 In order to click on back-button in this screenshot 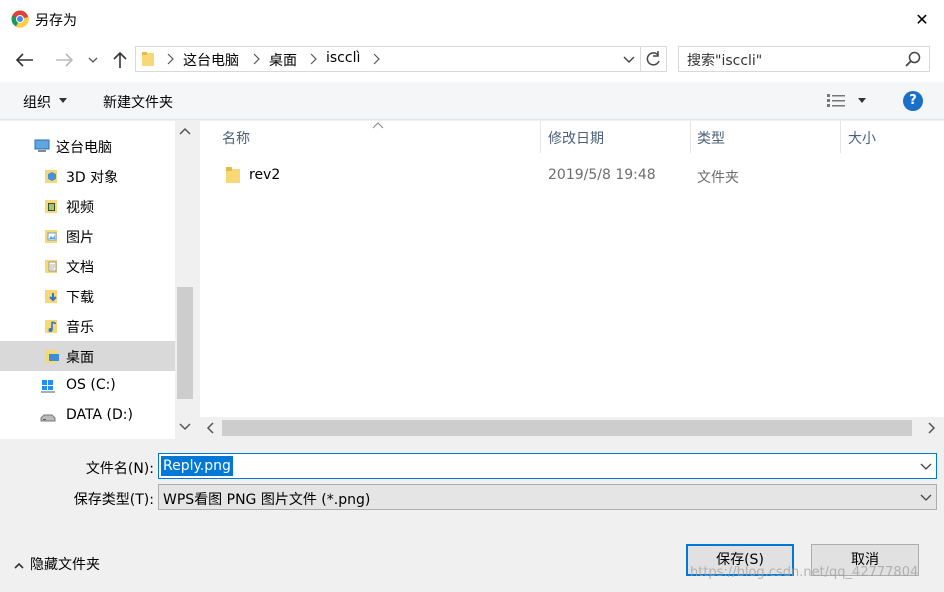, I will do `click(25, 60)`.